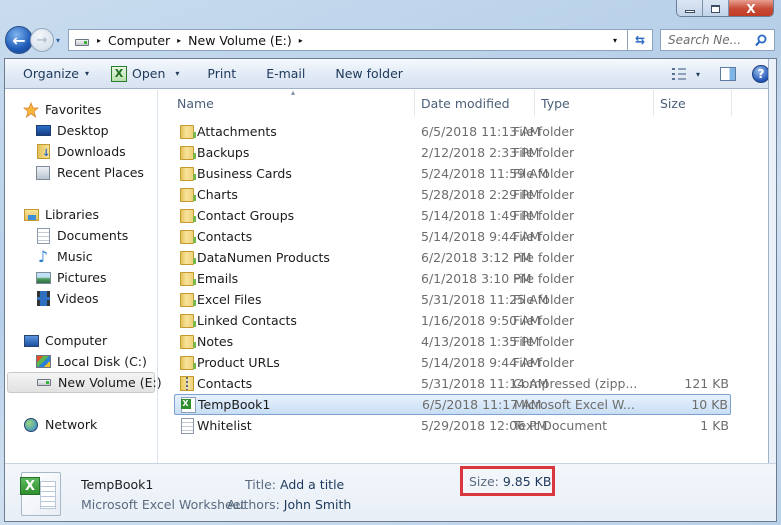 This screenshot has width=781, height=525. I want to click on sidebar-item-desktop: Desktop, so click(81, 130).